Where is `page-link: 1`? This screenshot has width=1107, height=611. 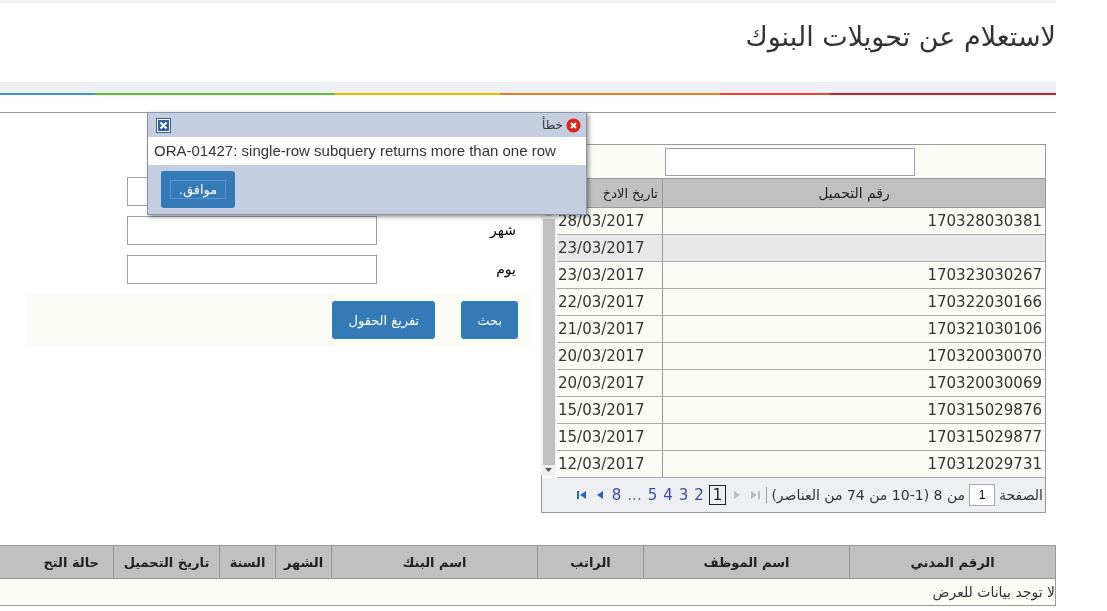
page-link: 1 is located at coordinates (717, 495).